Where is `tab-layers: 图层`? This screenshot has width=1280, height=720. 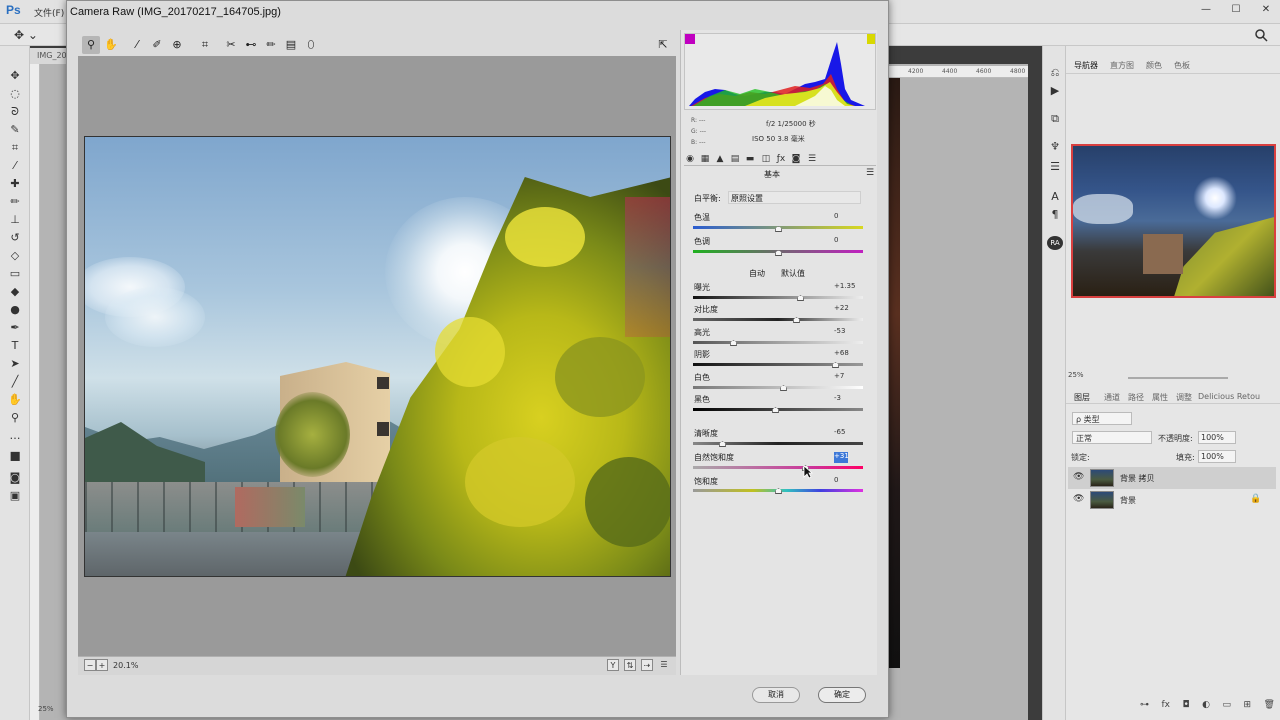 tab-layers: 图层 is located at coordinates (1082, 397).